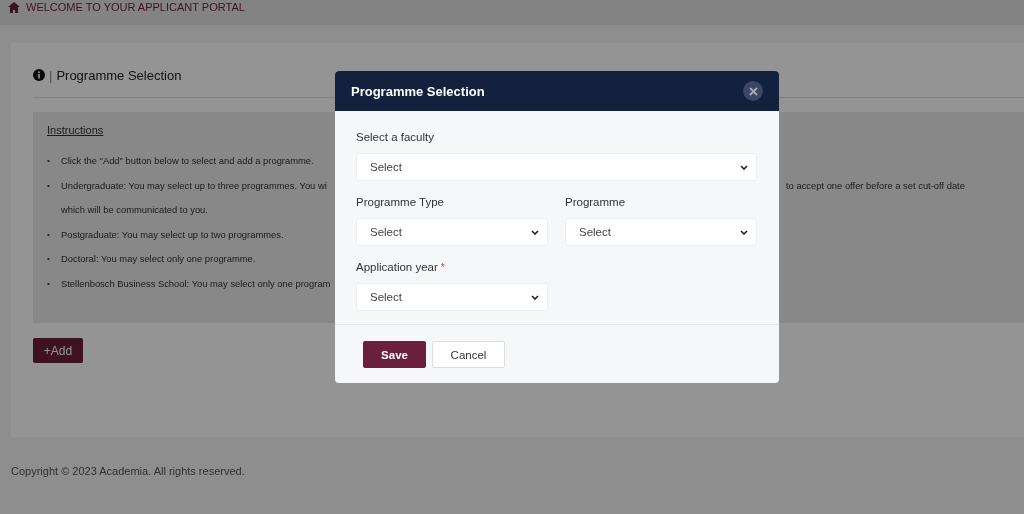 Image resolution: width=1024 pixels, height=514 pixels. What do you see at coordinates (135, 7) in the screenshot?
I see `portal-title: WELCOME TO YOUR APPLICANT PORTAL` at bounding box center [135, 7].